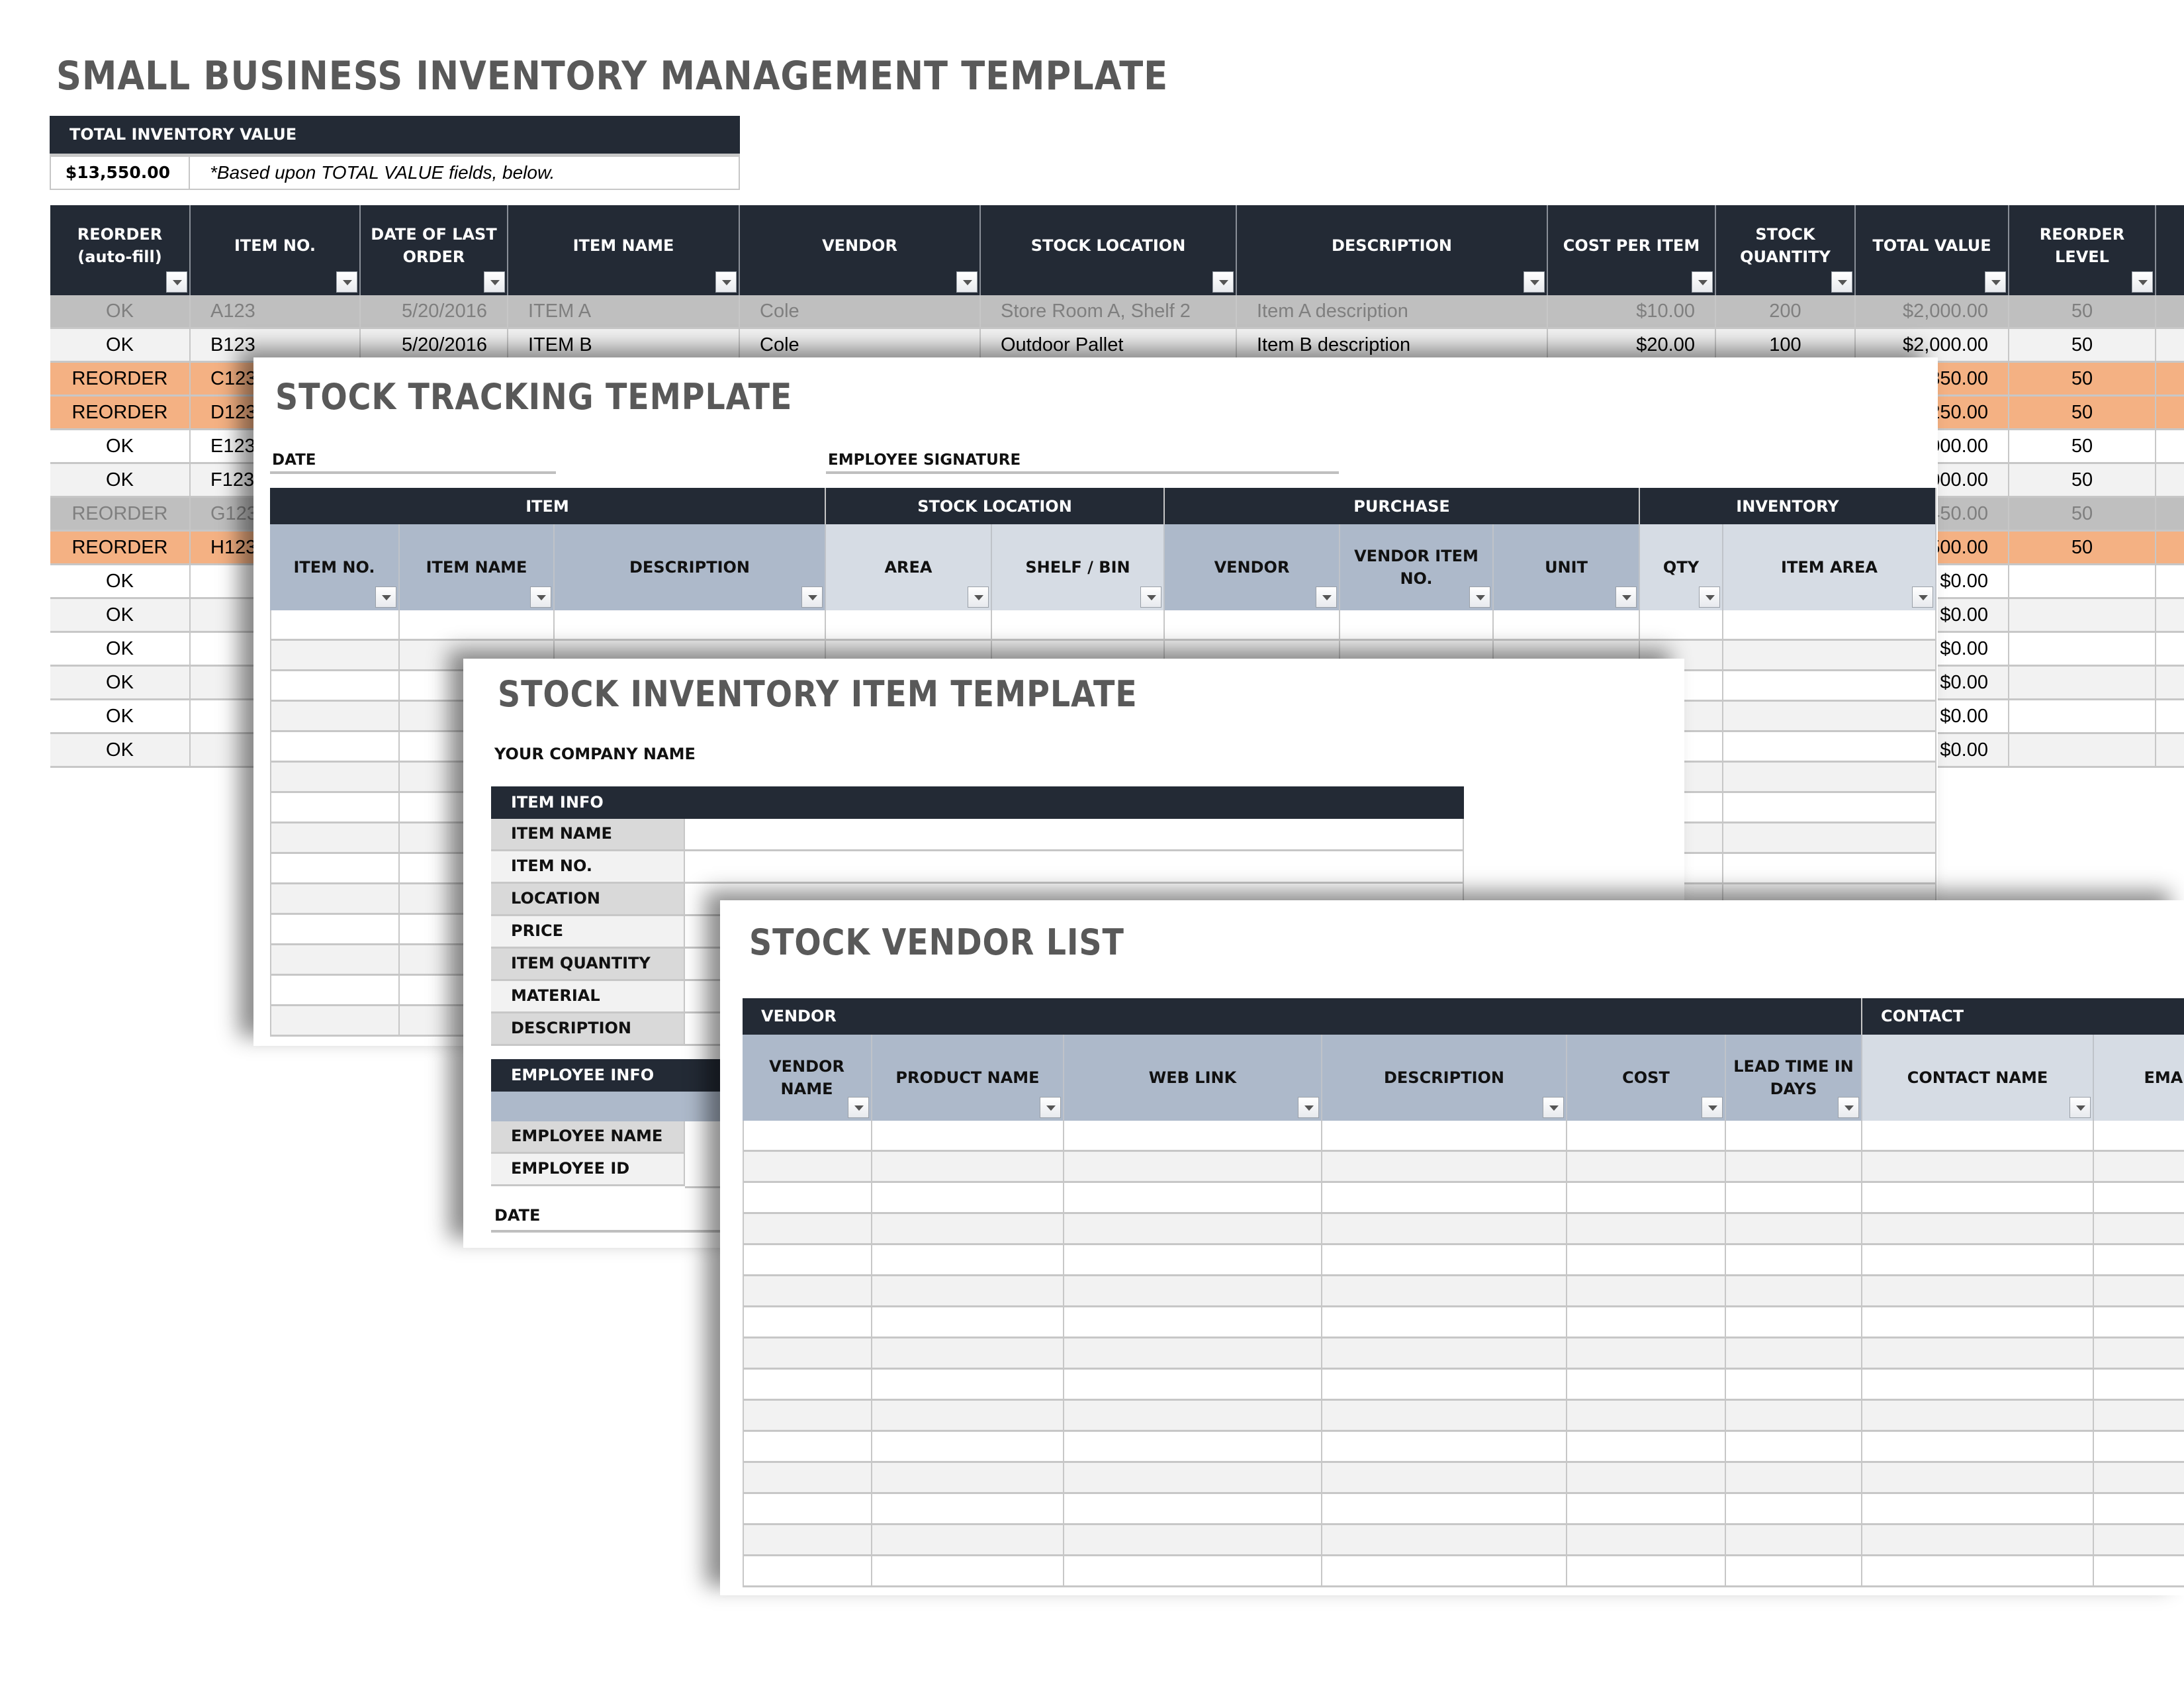  What do you see at coordinates (1075, 867) in the screenshot?
I see `item-field-input` at bounding box center [1075, 867].